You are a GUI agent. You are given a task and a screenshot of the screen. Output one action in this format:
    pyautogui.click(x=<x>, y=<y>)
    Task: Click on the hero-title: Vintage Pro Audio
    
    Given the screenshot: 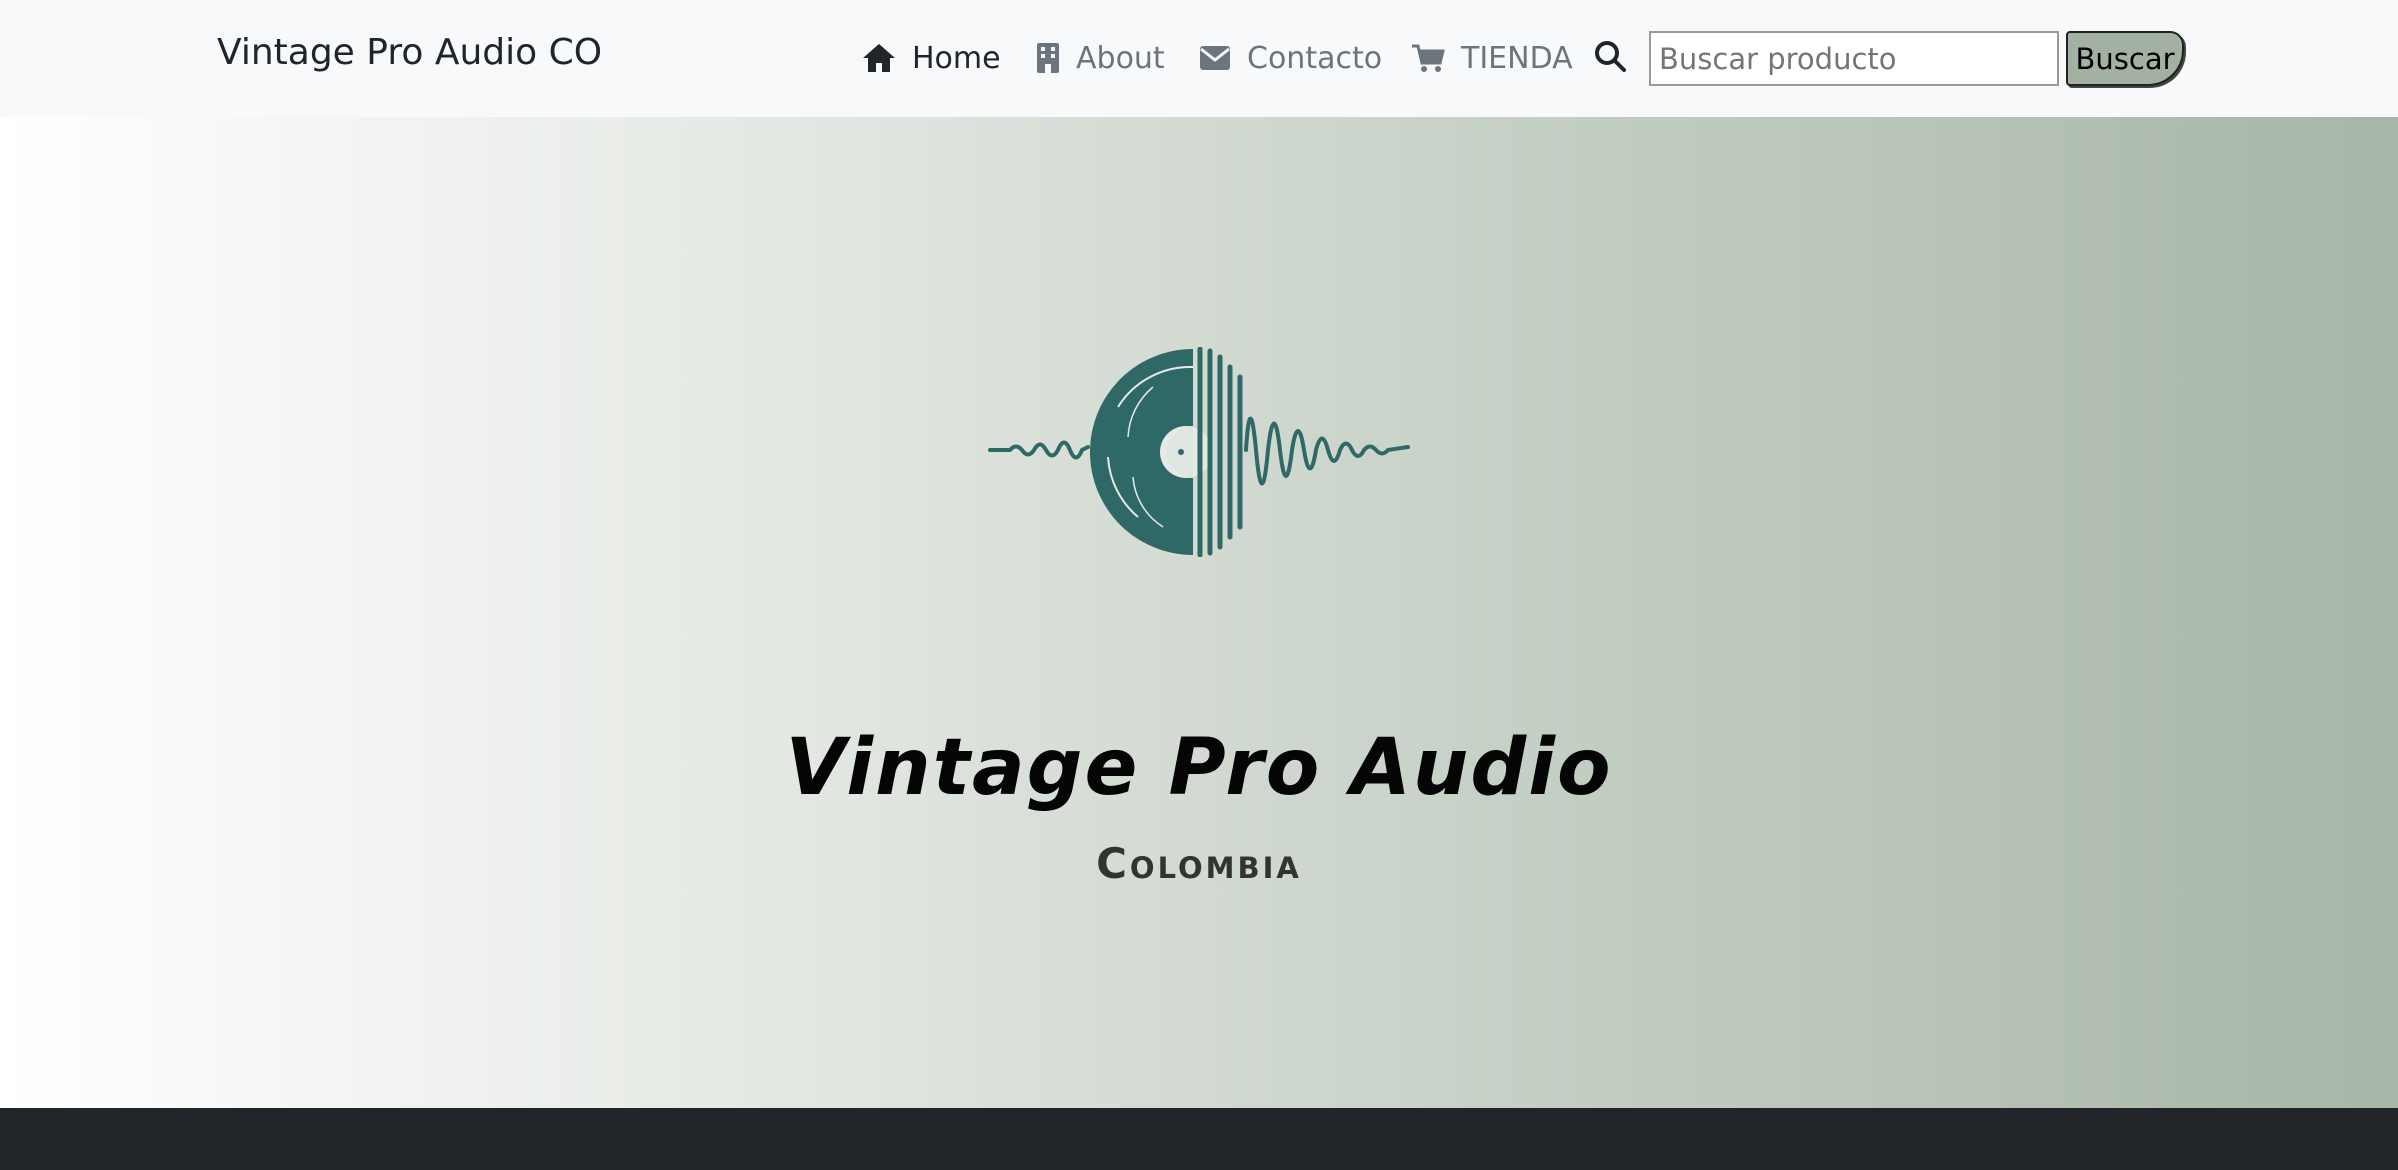 What is the action you would take?
    pyautogui.click(x=1199, y=768)
    